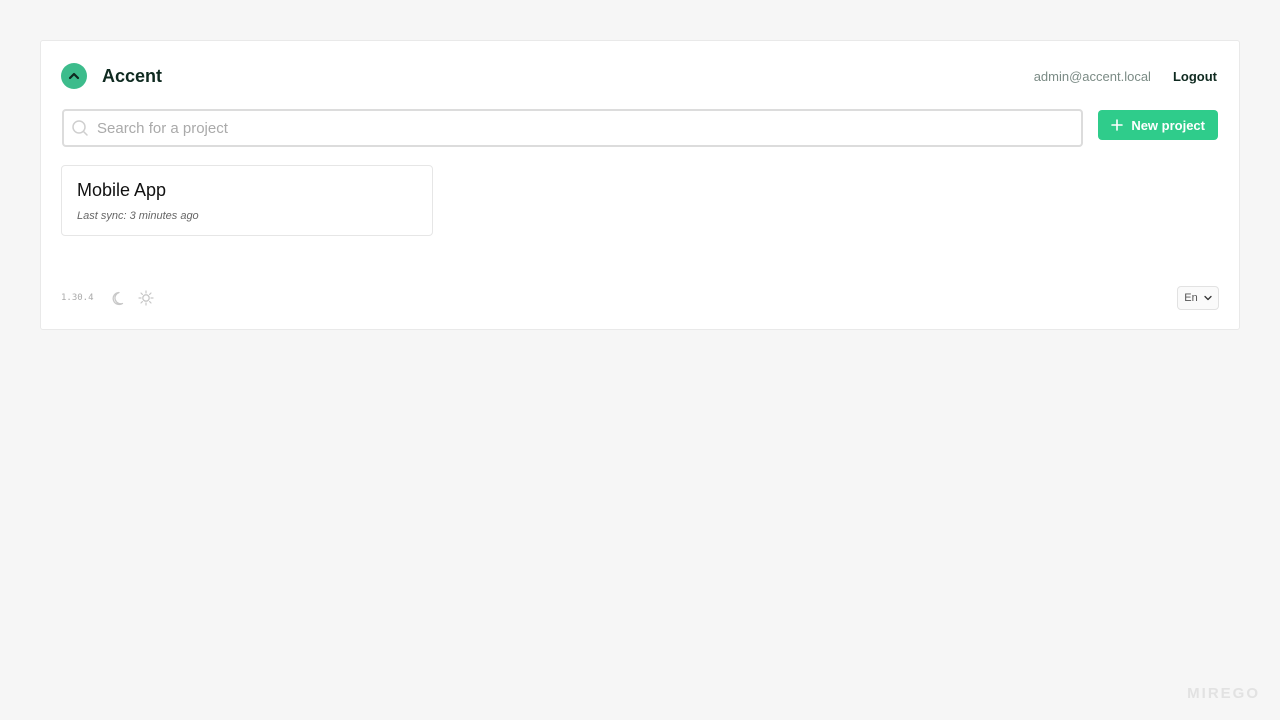  Describe the element at coordinates (138, 216) in the screenshot. I see `project-last-sync: Last sync: 3 minutes ago` at that location.